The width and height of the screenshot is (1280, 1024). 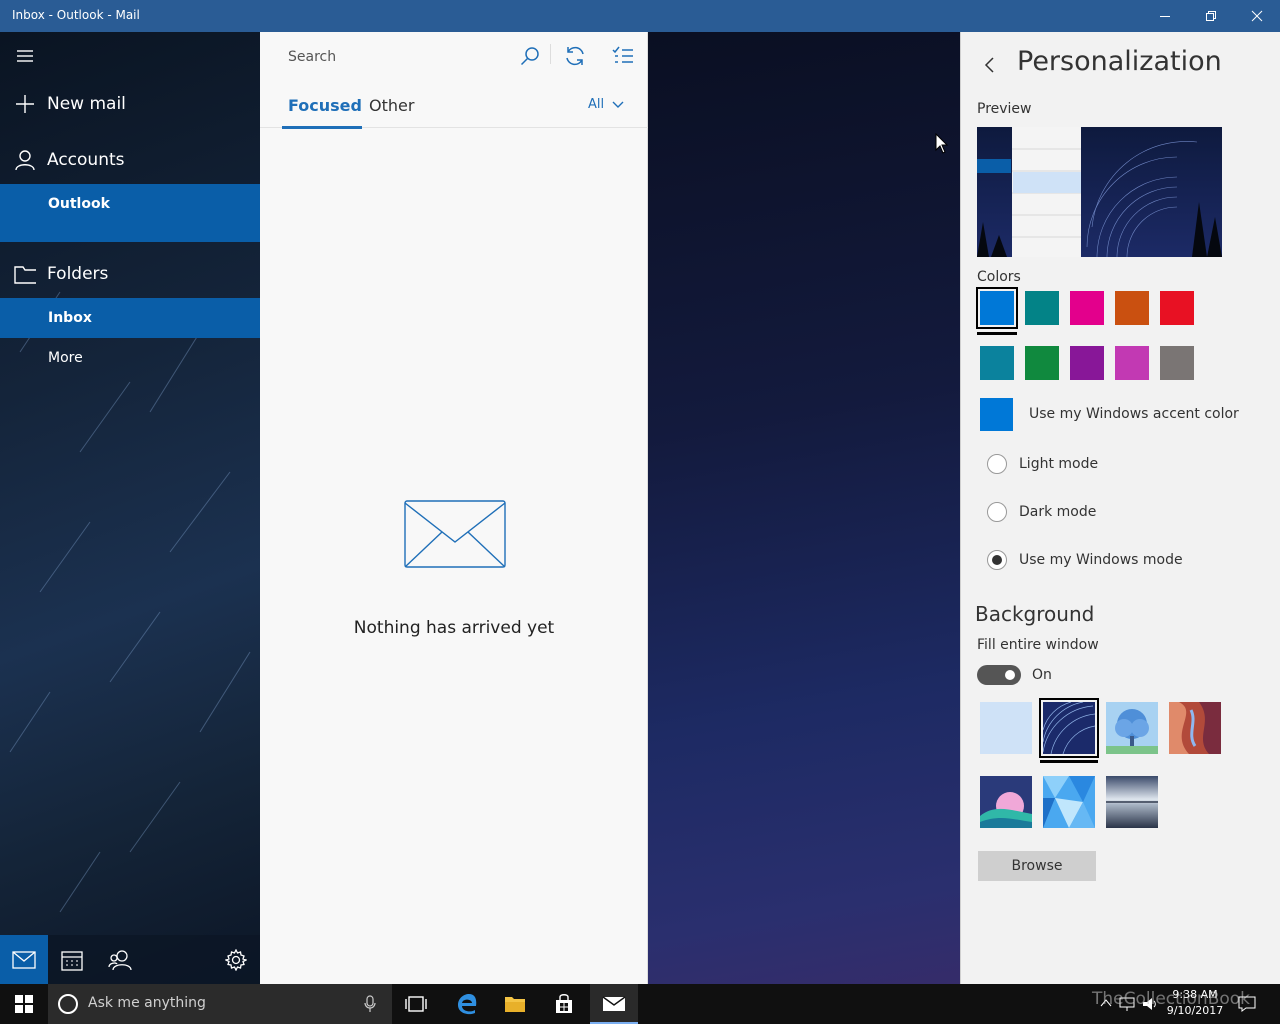 What do you see at coordinates (398, 57) in the screenshot?
I see `search-input` at bounding box center [398, 57].